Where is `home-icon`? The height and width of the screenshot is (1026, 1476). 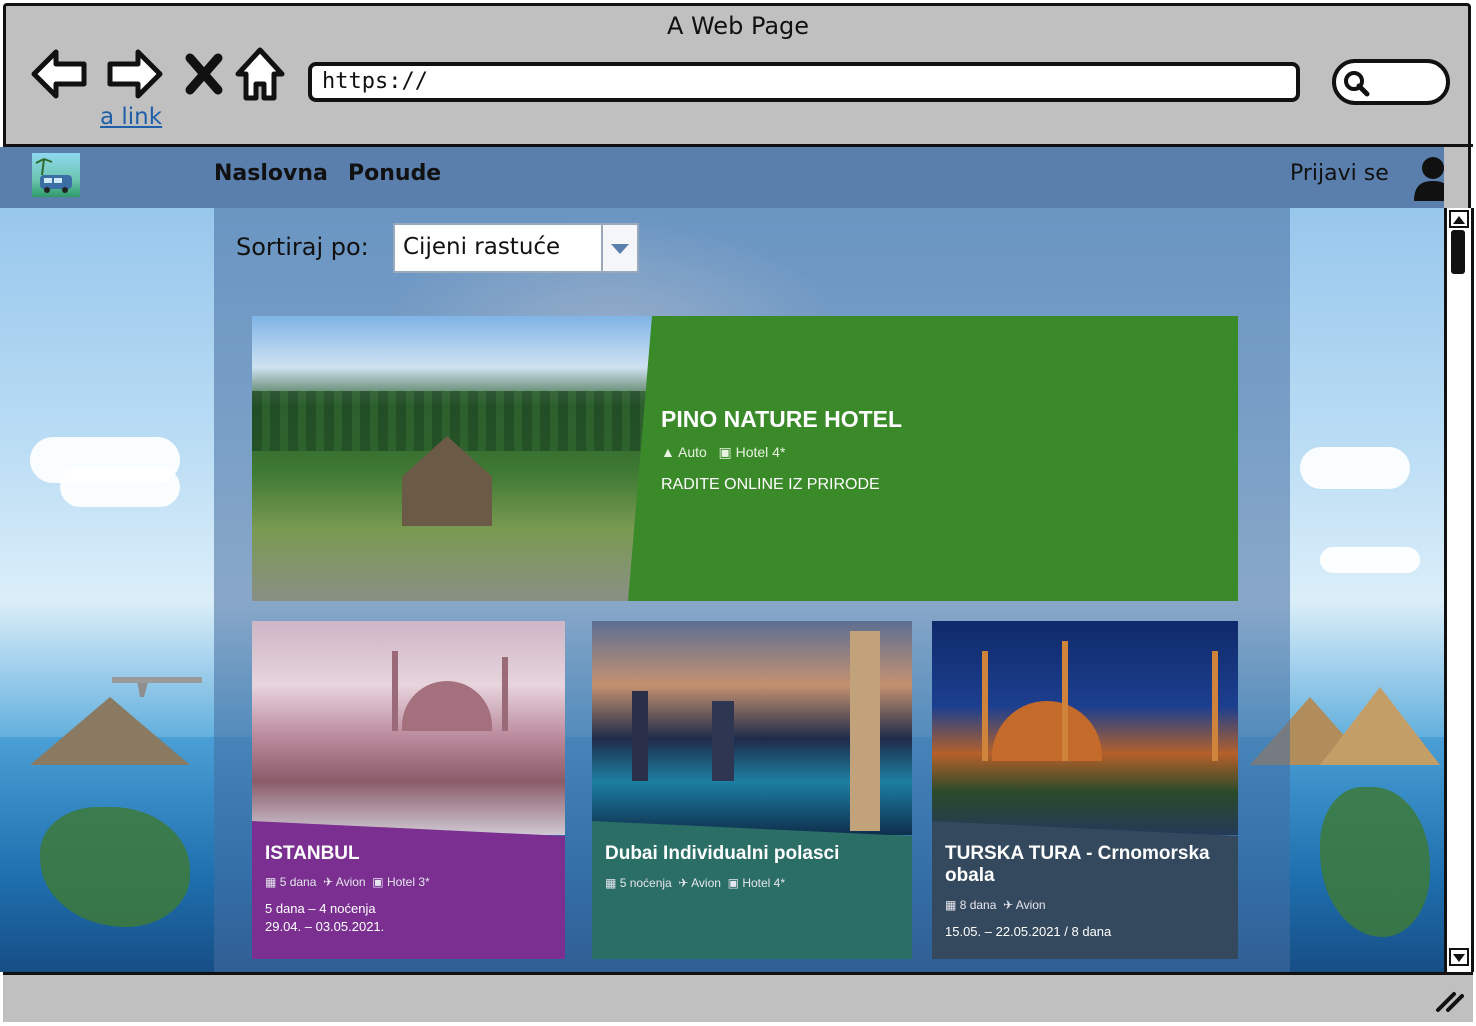 home-icon is located at coordinates (260, 74).